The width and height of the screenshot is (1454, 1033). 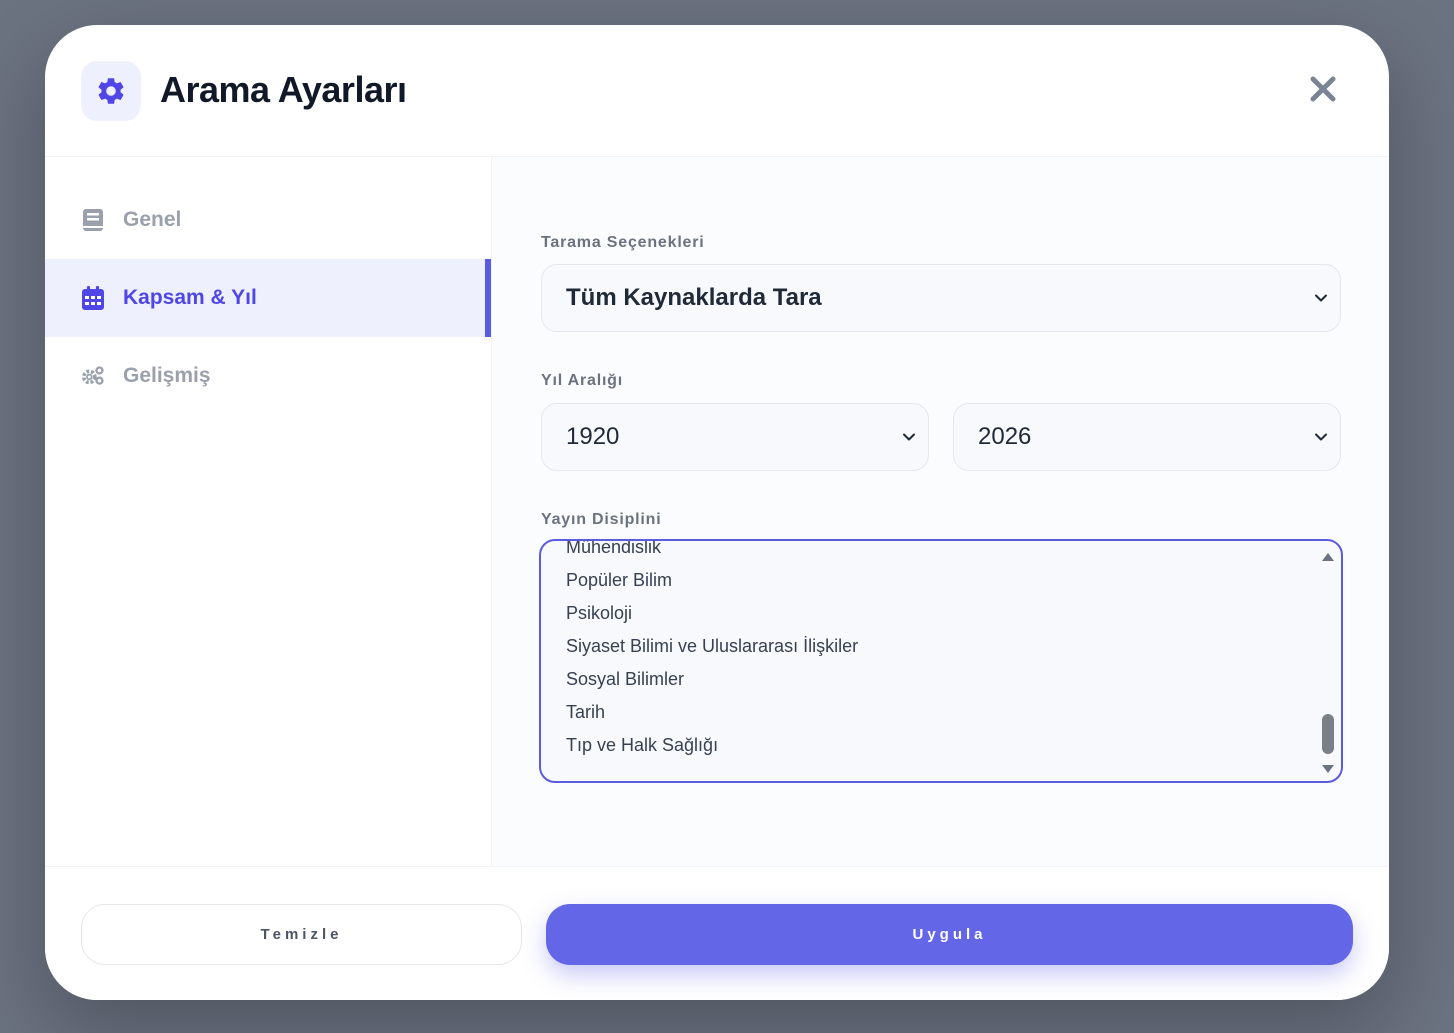 I want to click on list-item: Psikoloji, so click(x=599, y=613).